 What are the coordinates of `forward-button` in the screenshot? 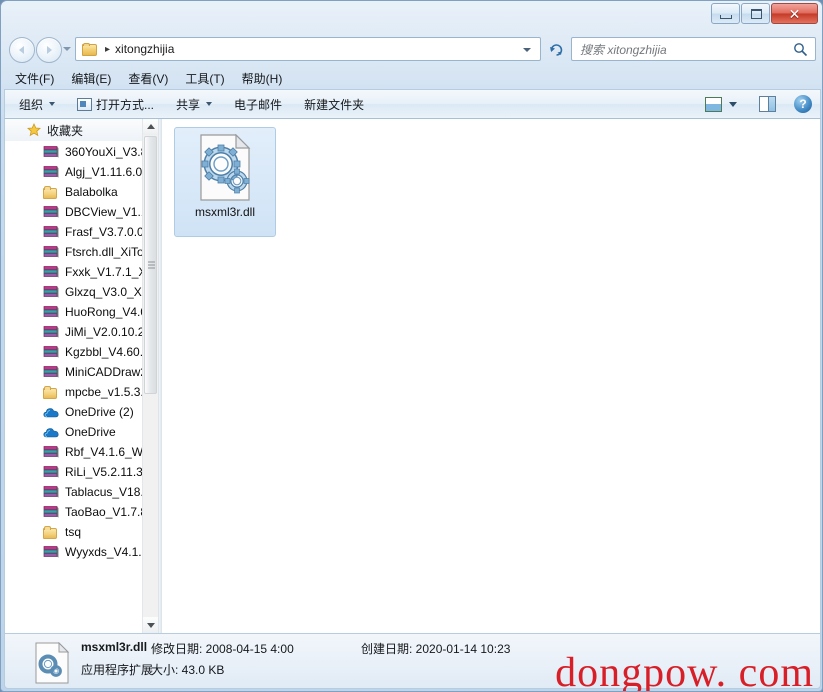 It's located at (49, 50).